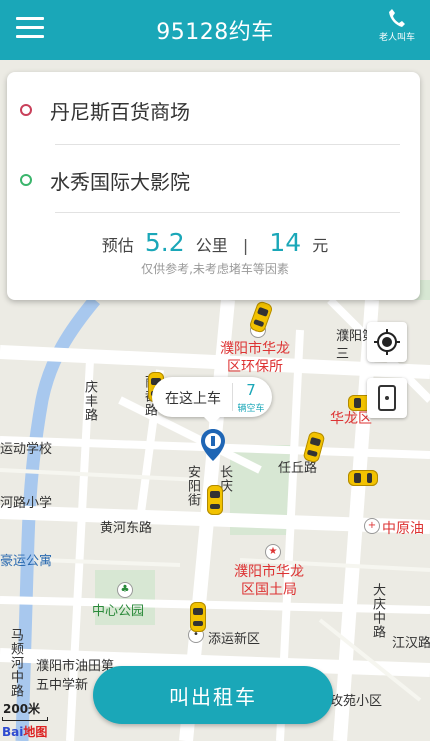 This screenshot has height=741, width=430. What do you see at coordinates (215, 269) in the screenshot?
I see `estimate-note: 仅供参考,未考虑堵车等因素` at bounding box center [215, 269].